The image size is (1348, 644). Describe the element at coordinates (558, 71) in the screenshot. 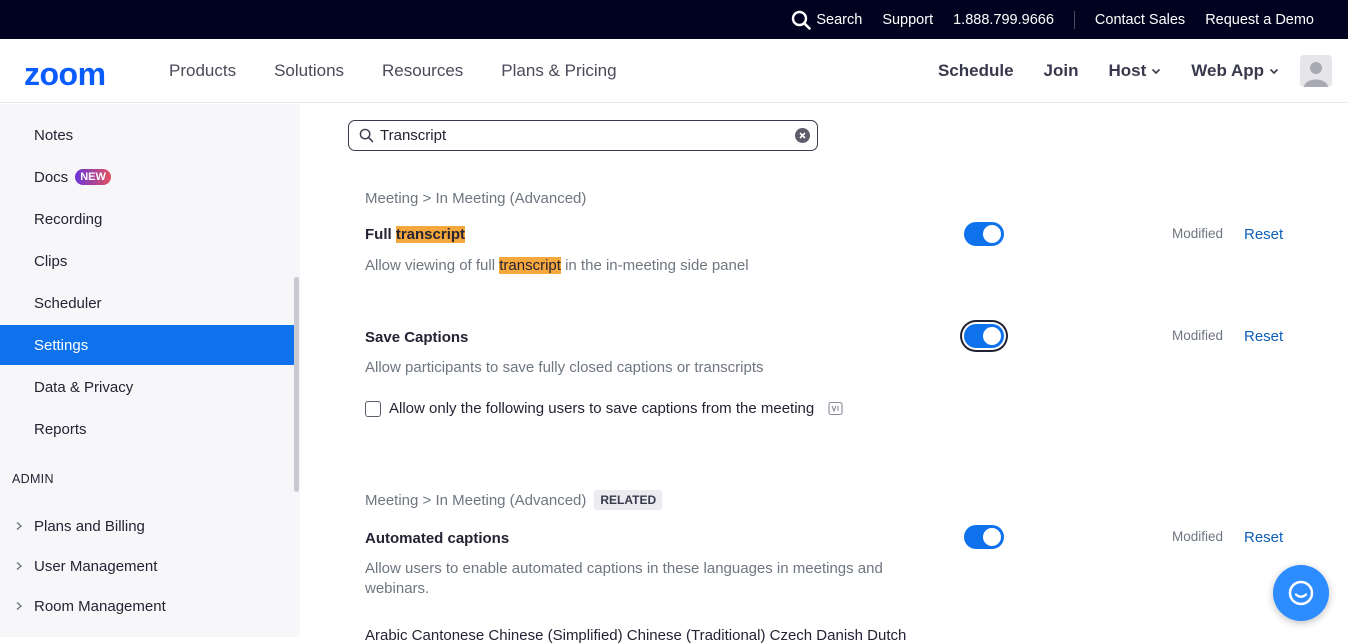

I see `nav-plans-pricing: Plans & Pricing` at that location.